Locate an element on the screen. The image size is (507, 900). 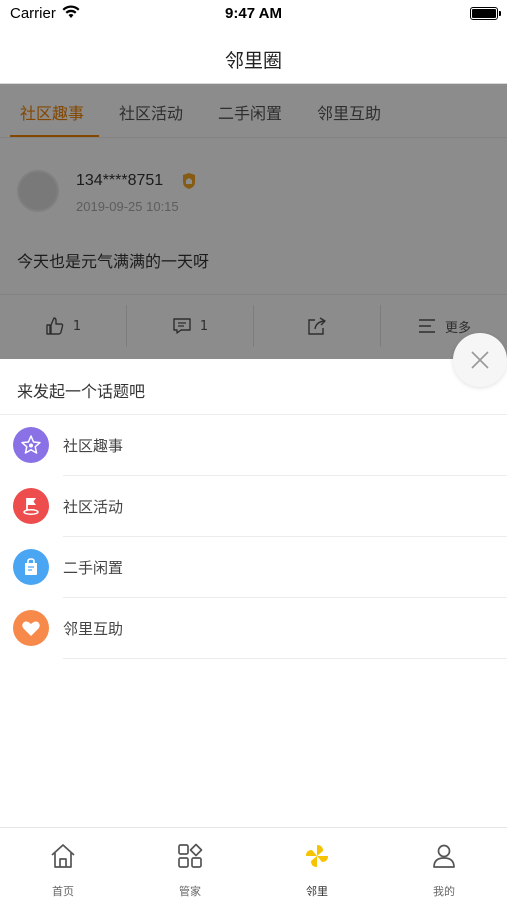
divider is located at coordinates (285, 658).